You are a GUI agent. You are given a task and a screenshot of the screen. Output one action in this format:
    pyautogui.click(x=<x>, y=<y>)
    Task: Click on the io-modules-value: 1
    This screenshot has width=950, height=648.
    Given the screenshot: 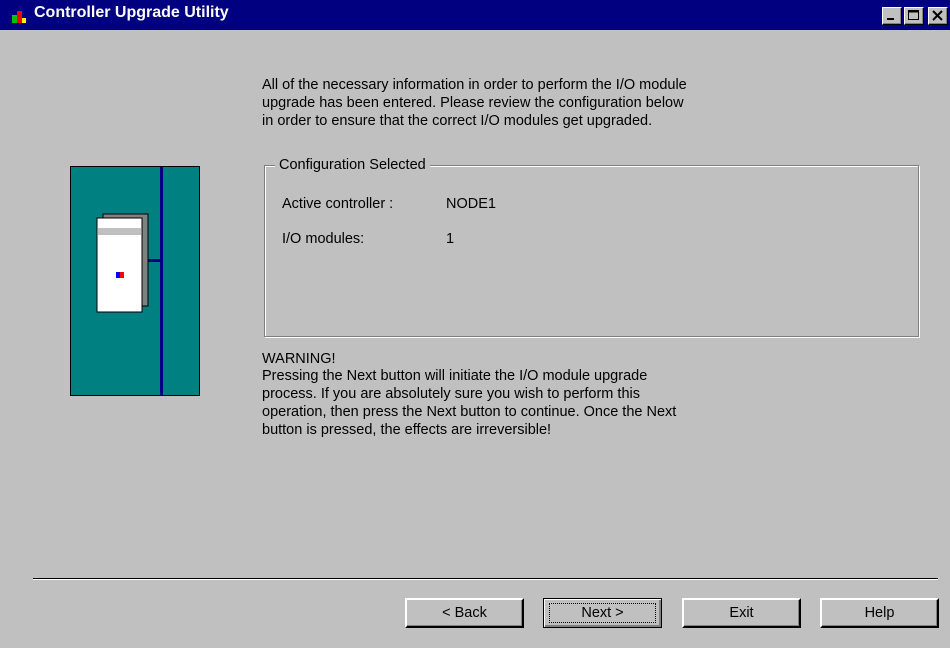 What is the action you would take?
    pyautogui.click(x=450, y=239)
    